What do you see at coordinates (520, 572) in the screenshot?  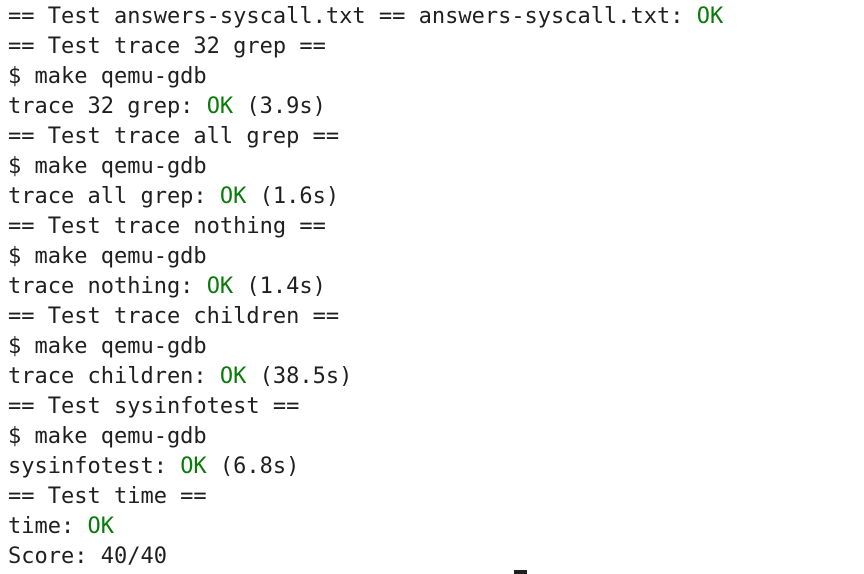 I see `text-cursor` at bounding box center [520, 572].